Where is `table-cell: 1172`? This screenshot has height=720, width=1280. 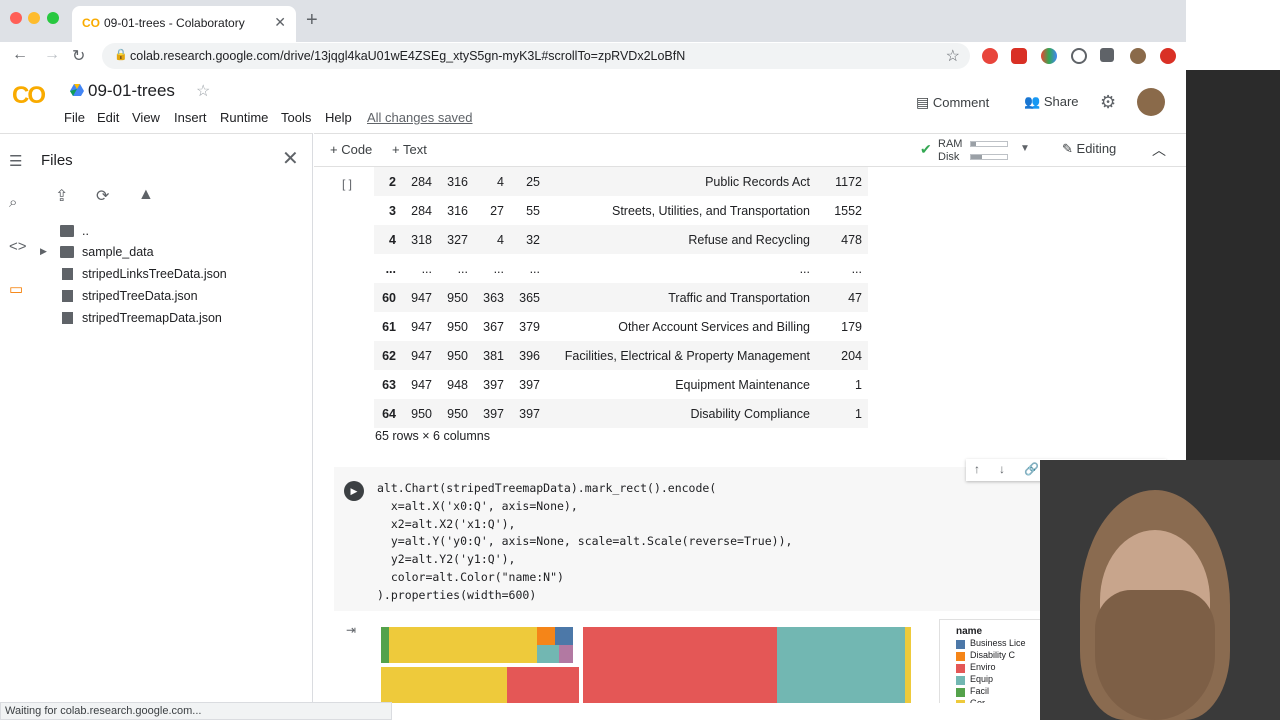 table-cell: 1172 is located at coordinates (842, 181).